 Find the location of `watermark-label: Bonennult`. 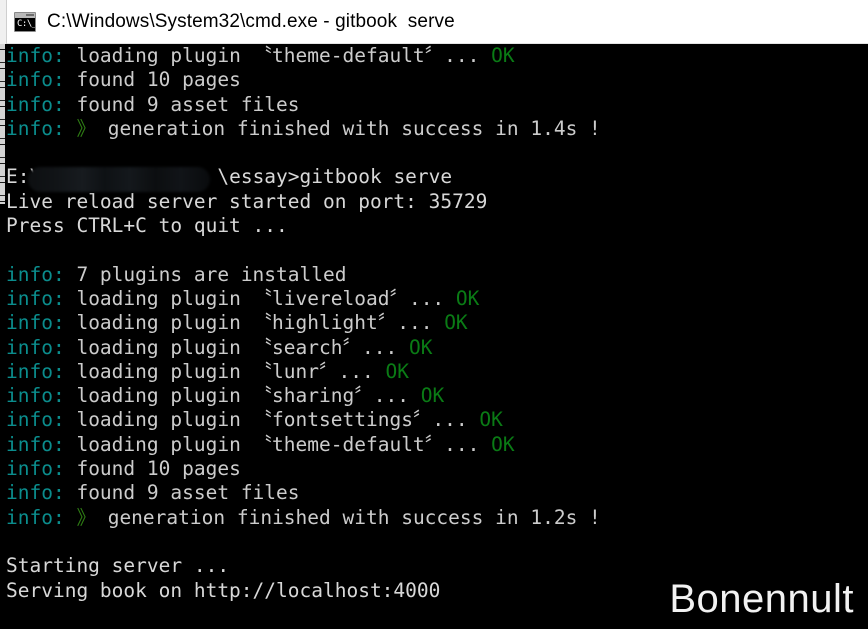

watermark-label: Bonennult is located at coordinates (761, 599).